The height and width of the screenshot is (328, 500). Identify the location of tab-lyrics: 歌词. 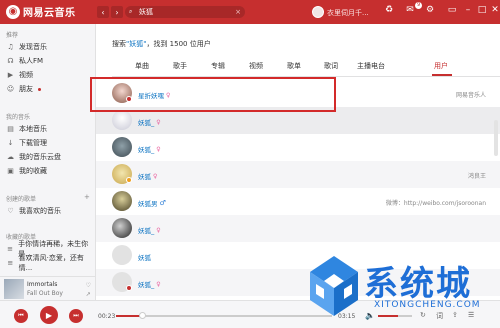
(331, 66).